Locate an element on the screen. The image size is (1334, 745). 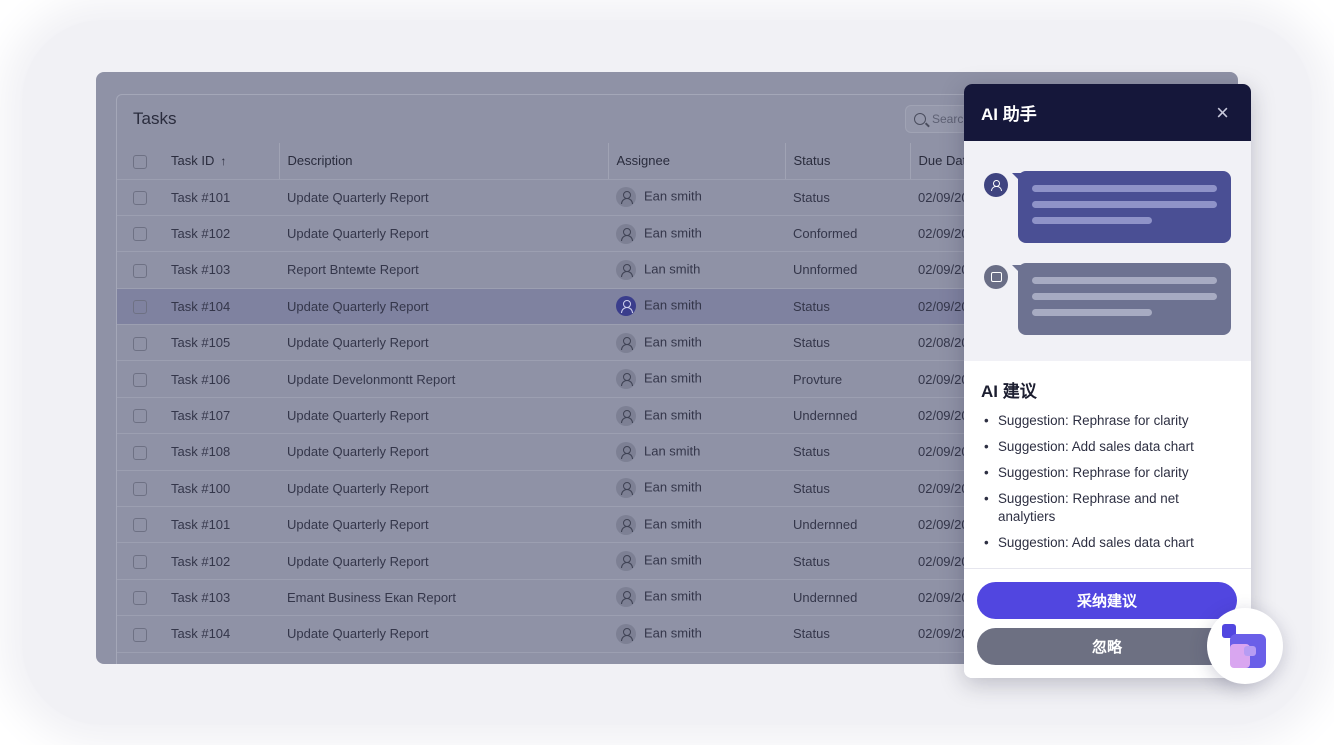
close-icon: × is located at coordinates (1222, 112).